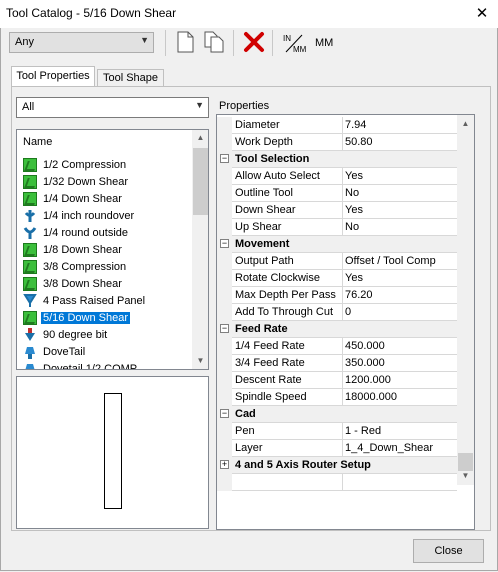 This screenshot has height=572, width=498. What do you see at coordinates (76, 232) in the screenshot?
I see `tool-list-item: 1/4 round outside` at bounding box center [76, 232].